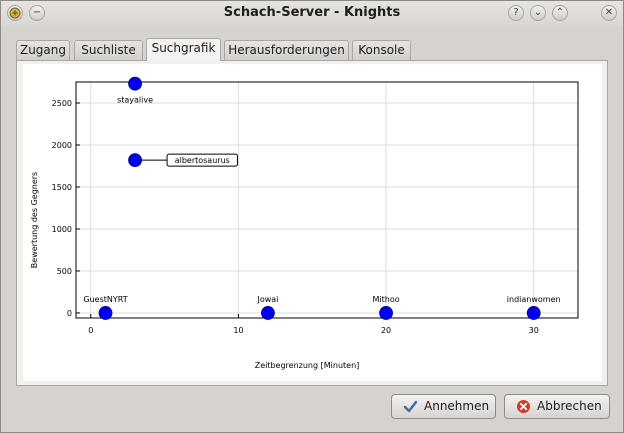  I want to click on y-tick-label: 500, so click(64, 271).